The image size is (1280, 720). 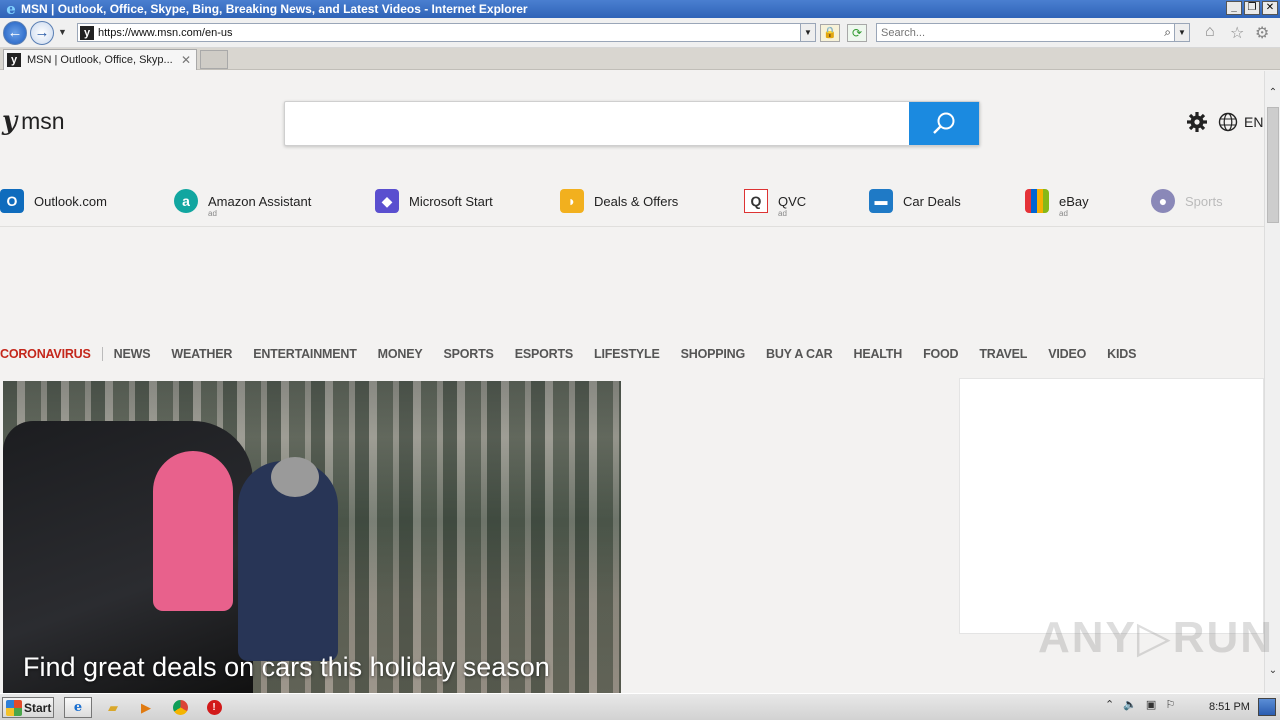 What do you see at coordinates (305, 354) in the screenshot?
I see `nav-entertainment: ENTERTAINMENT` at bounding box center [305, 354].